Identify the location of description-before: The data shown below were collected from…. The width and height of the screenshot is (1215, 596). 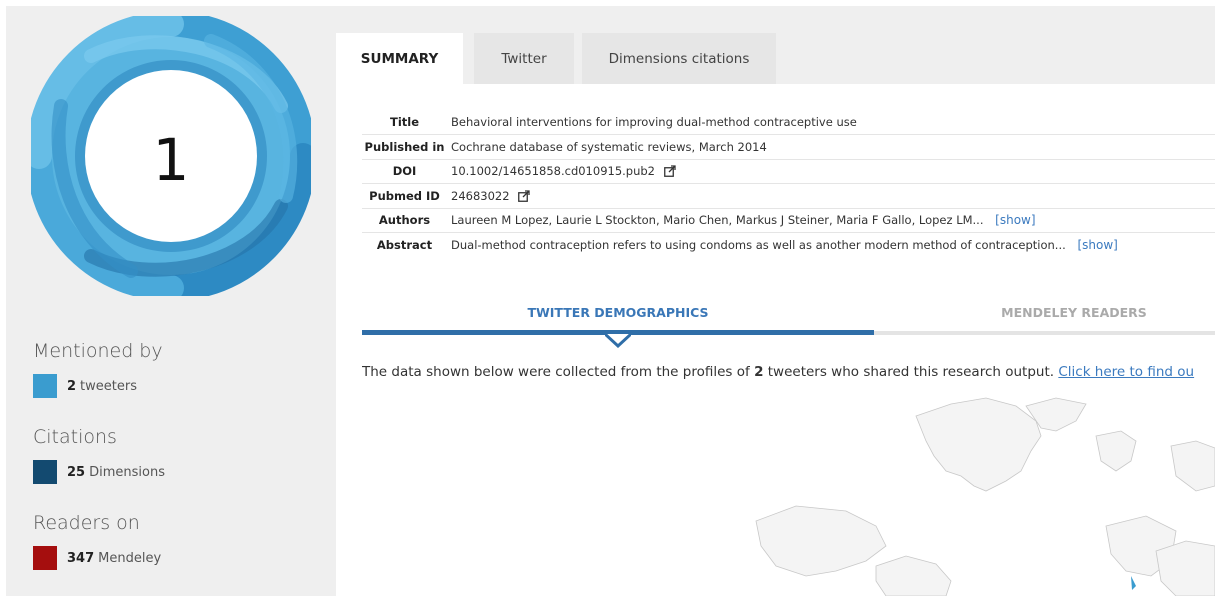
(558, 372).